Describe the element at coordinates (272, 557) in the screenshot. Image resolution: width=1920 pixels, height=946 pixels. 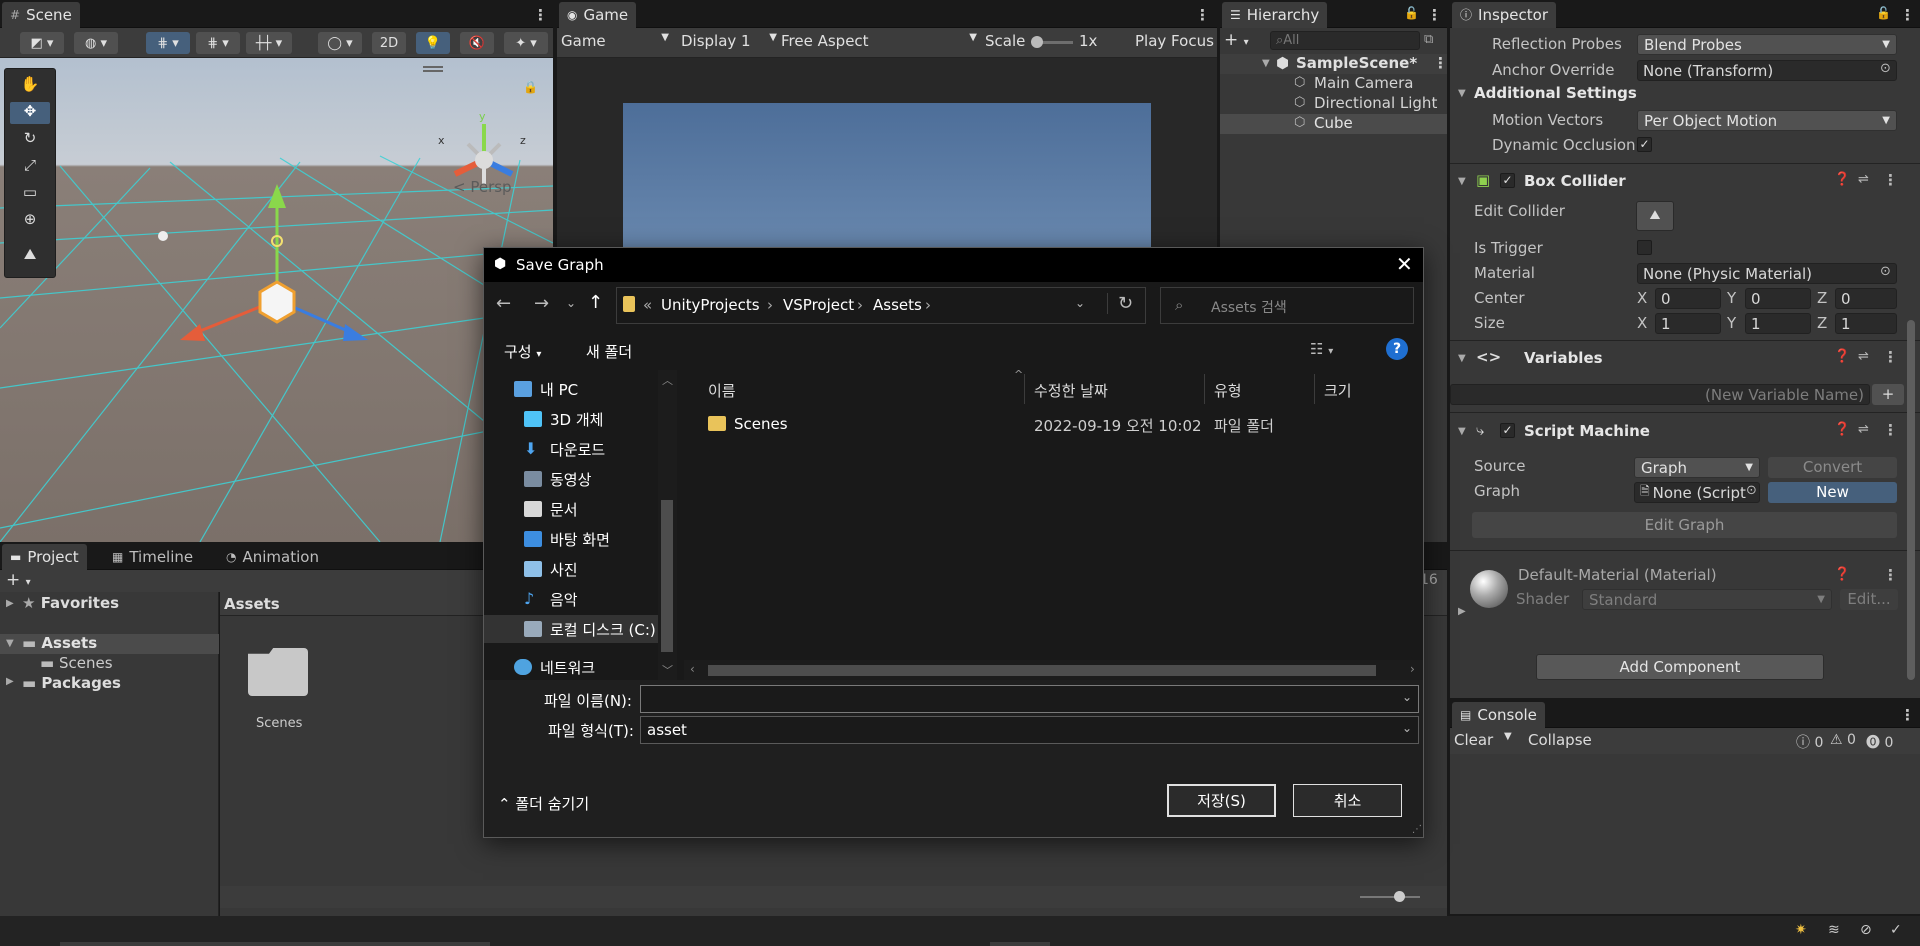
I see `tab-animation: ◔ Animation` at that location.